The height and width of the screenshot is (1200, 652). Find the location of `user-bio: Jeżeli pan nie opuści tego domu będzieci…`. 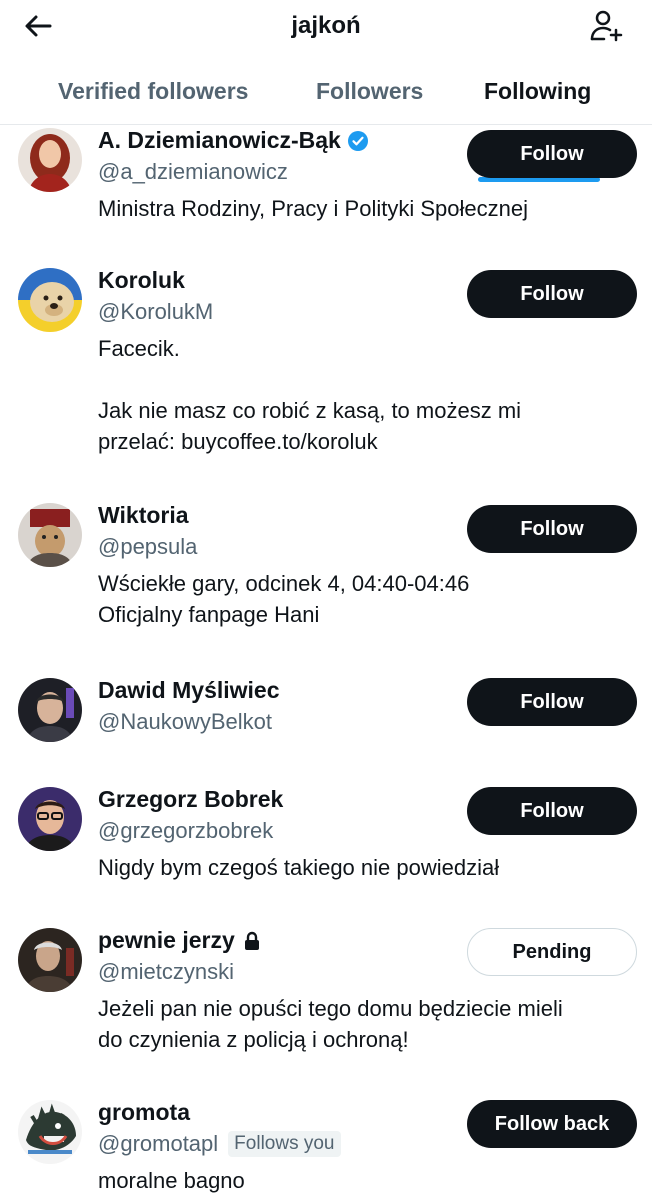

user-bio: Jeżeli pan nie opuści tego domu będzieci… is located at coordinates (330, 1024).